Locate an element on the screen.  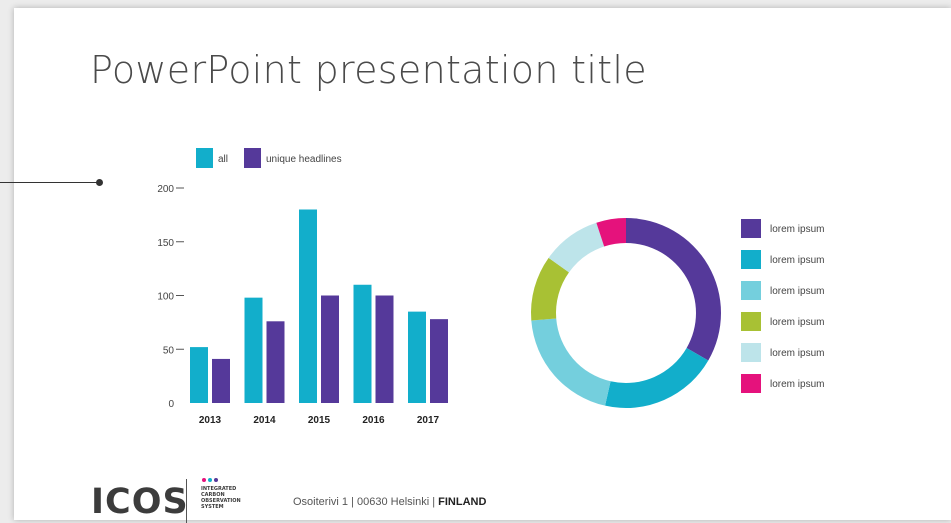
address-text: Osoiterivi 1 | 00630 Helsinki | is located at coordinates (366, 502).